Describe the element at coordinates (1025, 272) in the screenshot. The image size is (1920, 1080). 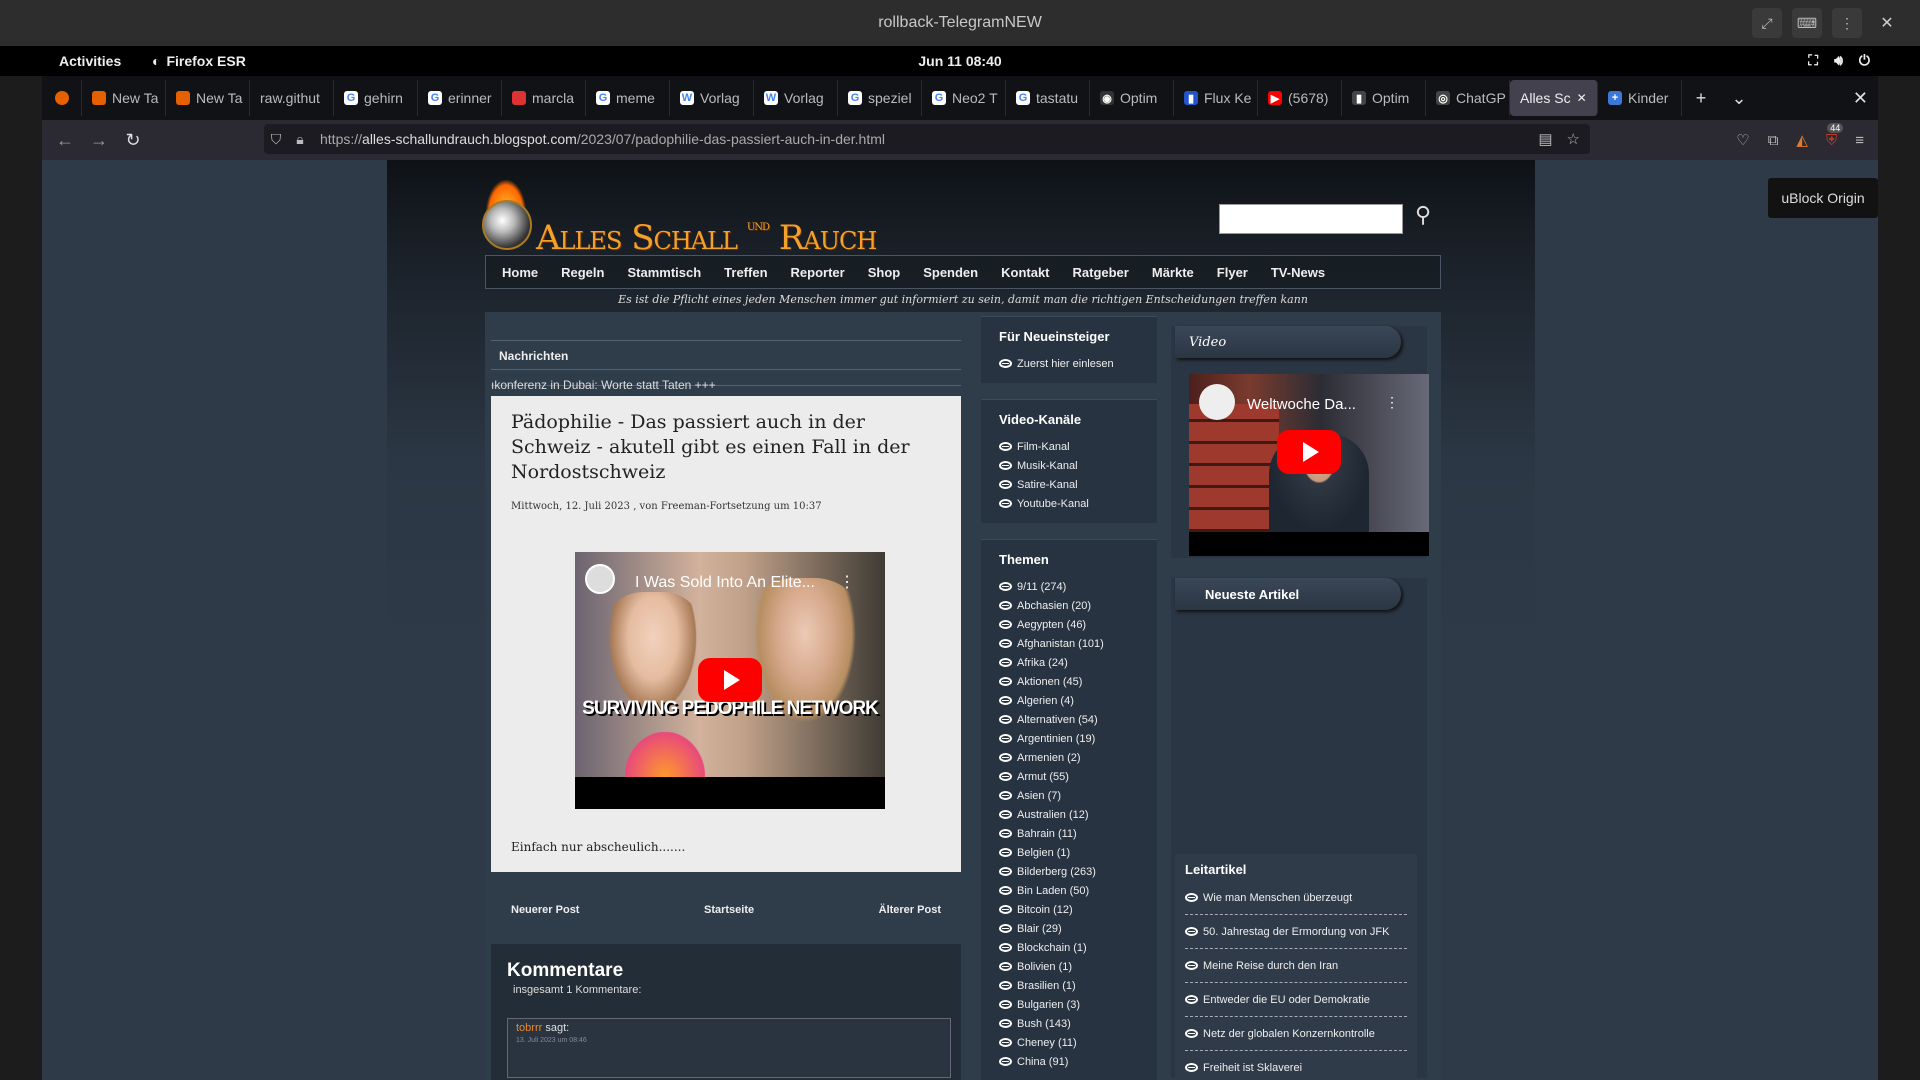
I see `menu-item: Kontakt` at that location.